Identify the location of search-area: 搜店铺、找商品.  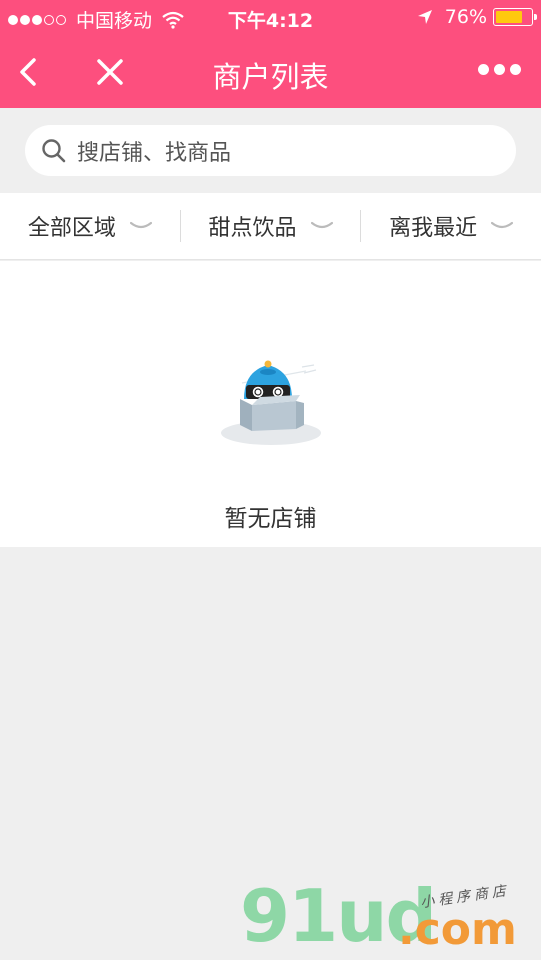
(270, 150).